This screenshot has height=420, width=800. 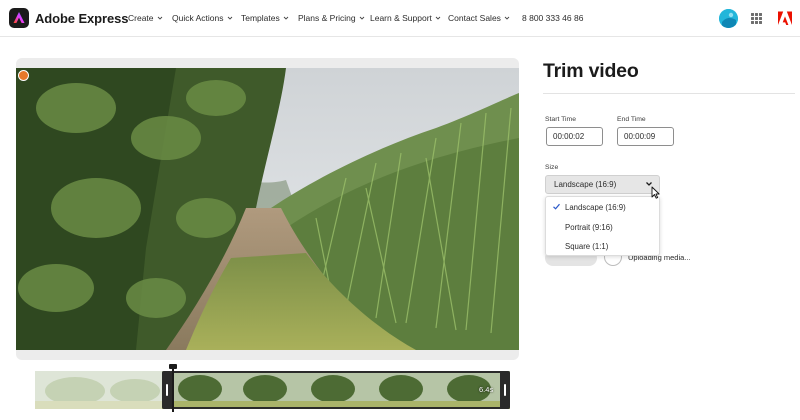 I want to click on nav-learn-support: Learn & Support, so click(x=405, y=18).